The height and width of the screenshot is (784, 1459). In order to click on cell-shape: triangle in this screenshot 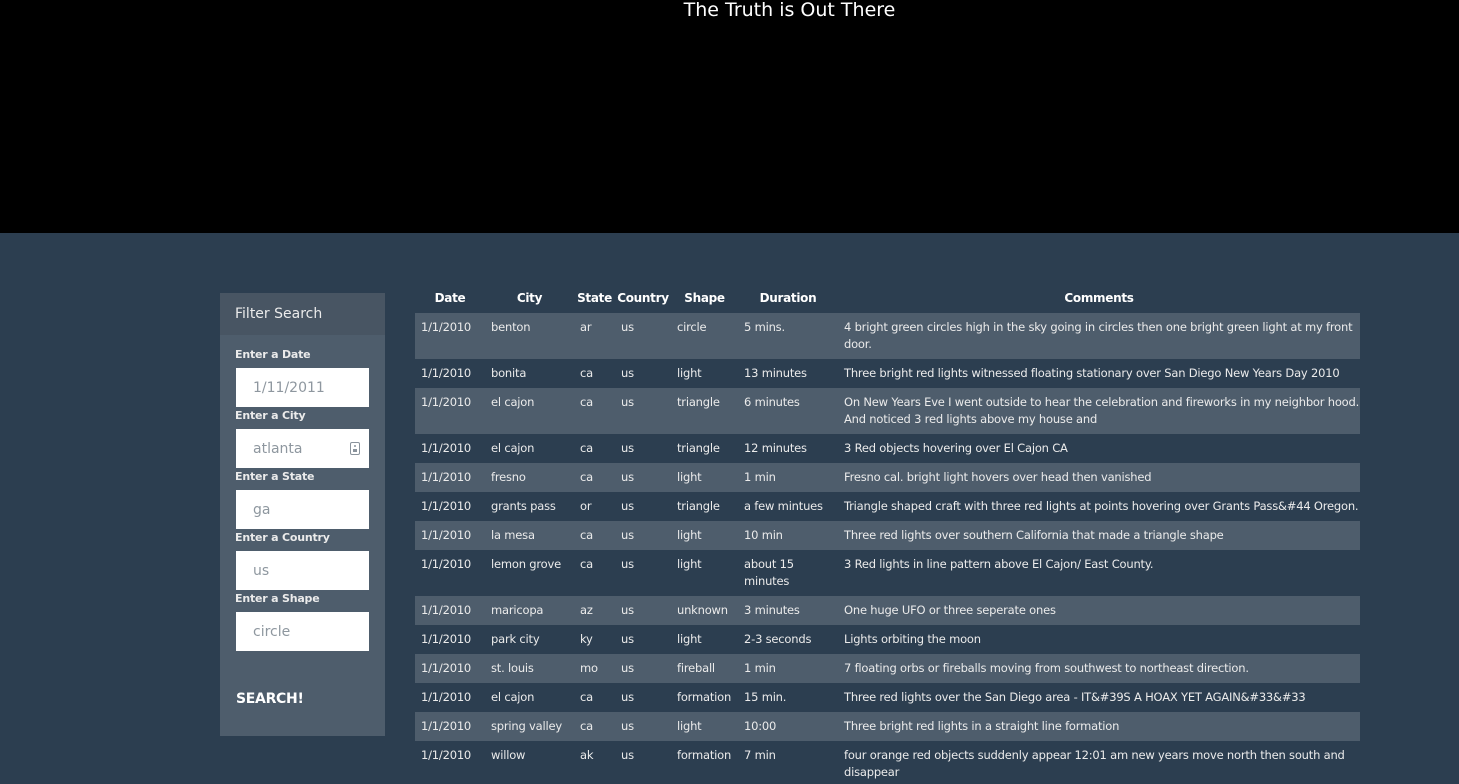, I will do `click(698, 402)`.